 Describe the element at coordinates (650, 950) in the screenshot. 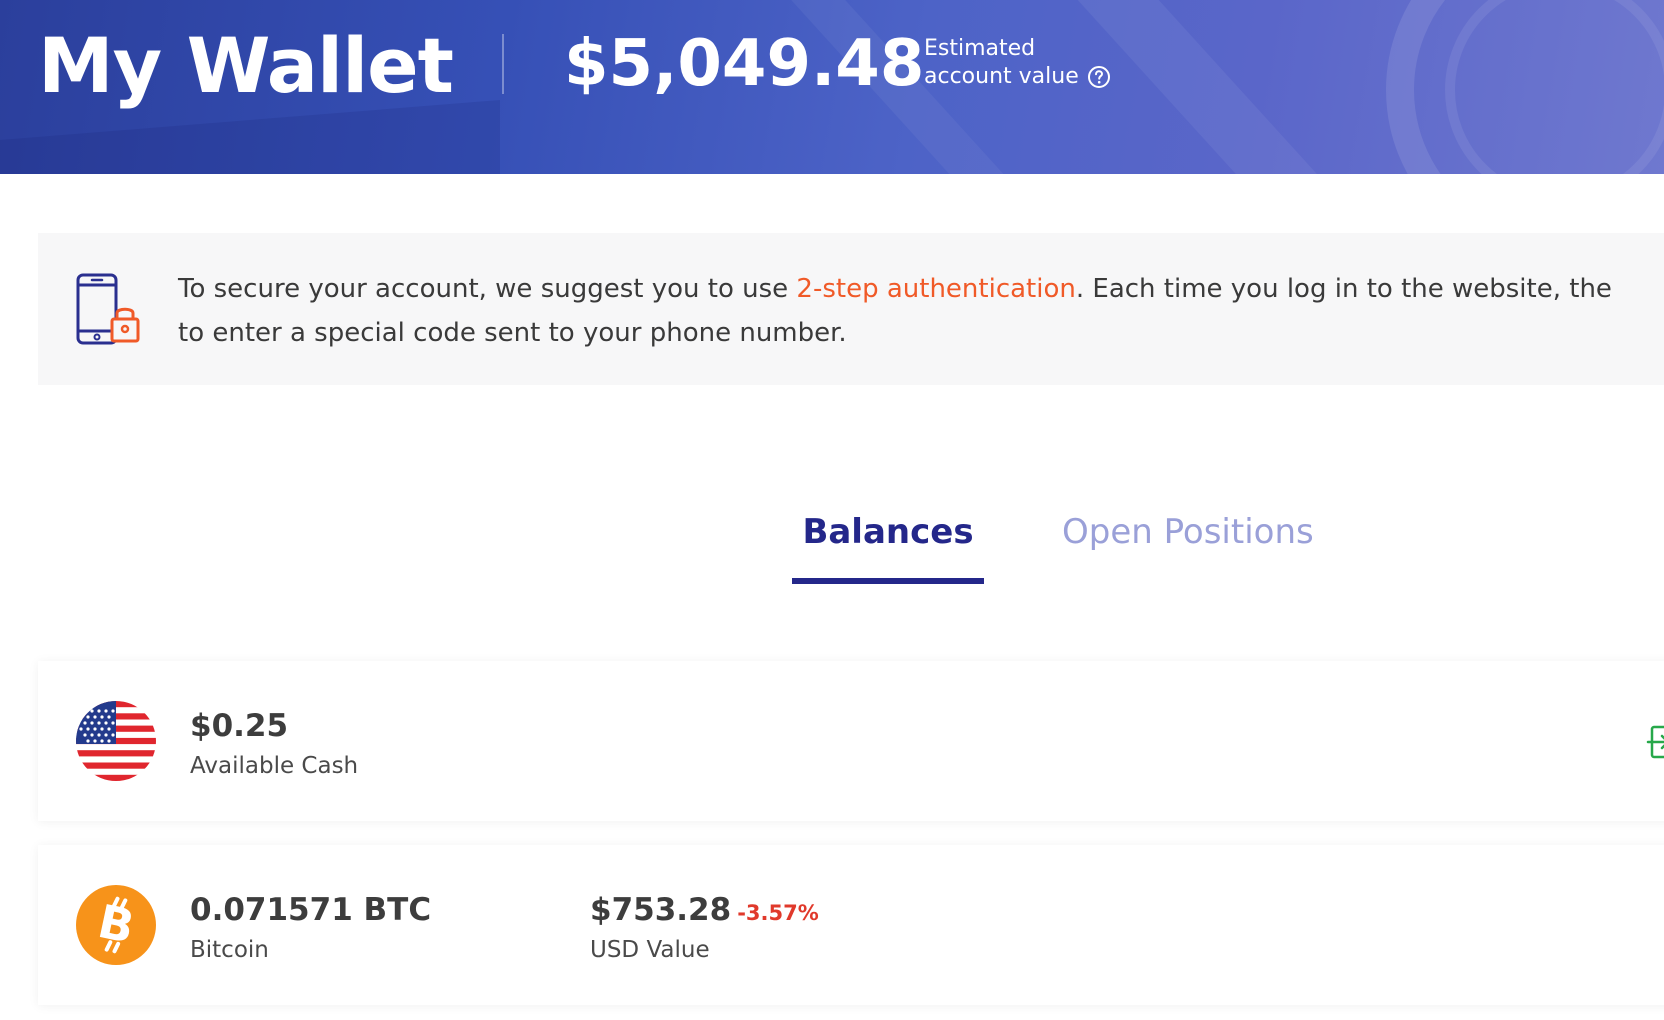

I see `btc-usd-label: USD Value` at that location.